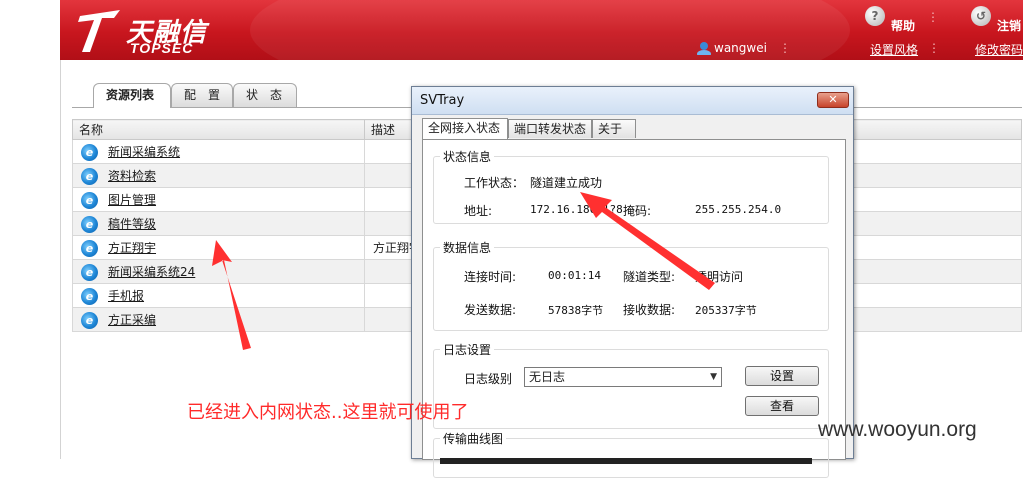  I want to click on resource-name-cell: e 新闻采编系统, so click(218, 151).